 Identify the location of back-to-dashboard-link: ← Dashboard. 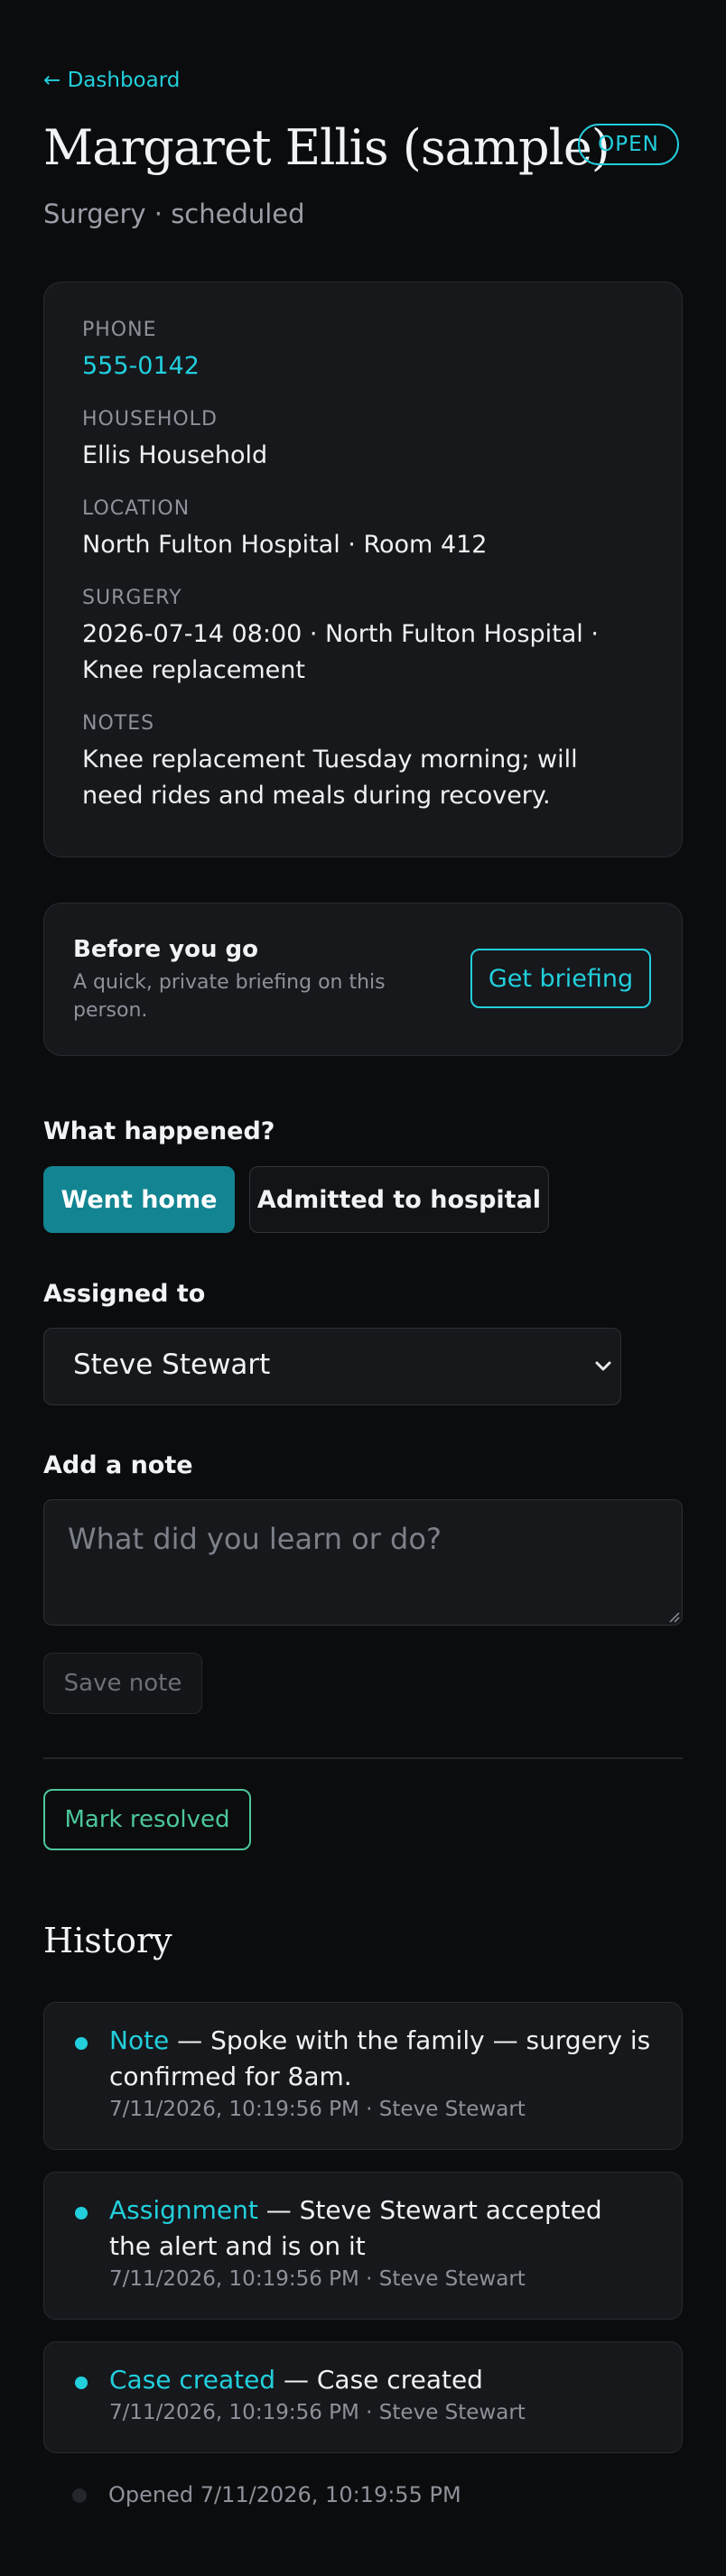
(112, 80).